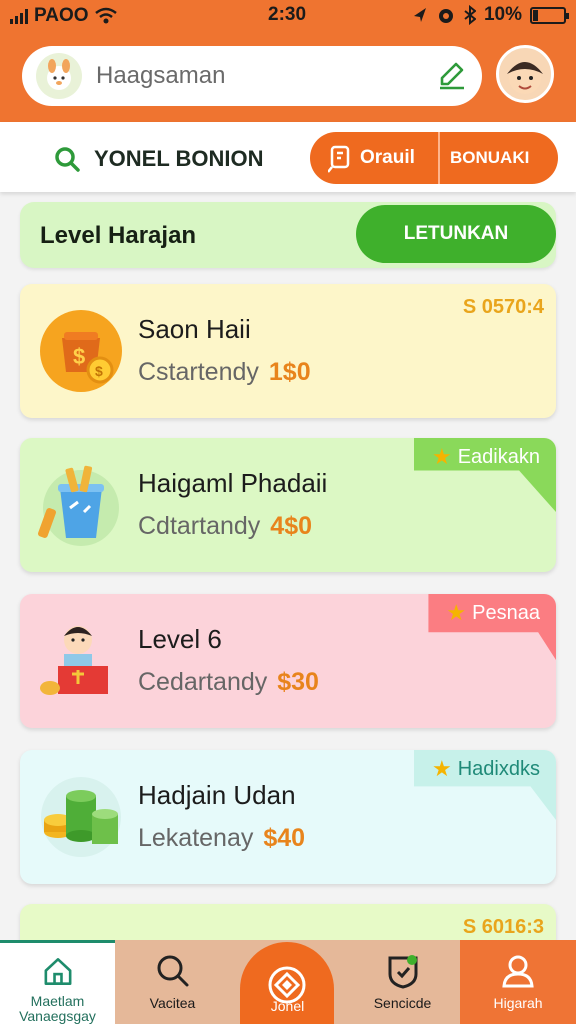 This screenshot has height=1024, width=576. What do you see at coordinates (233, 483) in the screenshot?
I see `card-title: Haigaml Phadaii` at bounding box center [233, 483].